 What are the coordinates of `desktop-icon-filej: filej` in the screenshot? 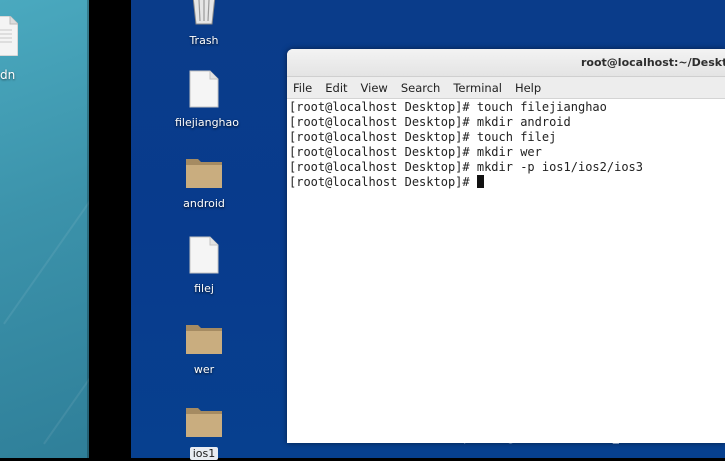 It's located at (204, 265).